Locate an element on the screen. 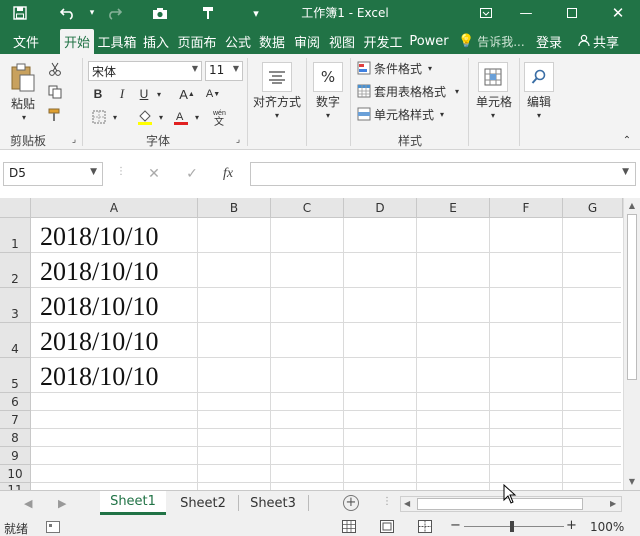  zoom-in-icon: + is located at coordinates (571, 525).